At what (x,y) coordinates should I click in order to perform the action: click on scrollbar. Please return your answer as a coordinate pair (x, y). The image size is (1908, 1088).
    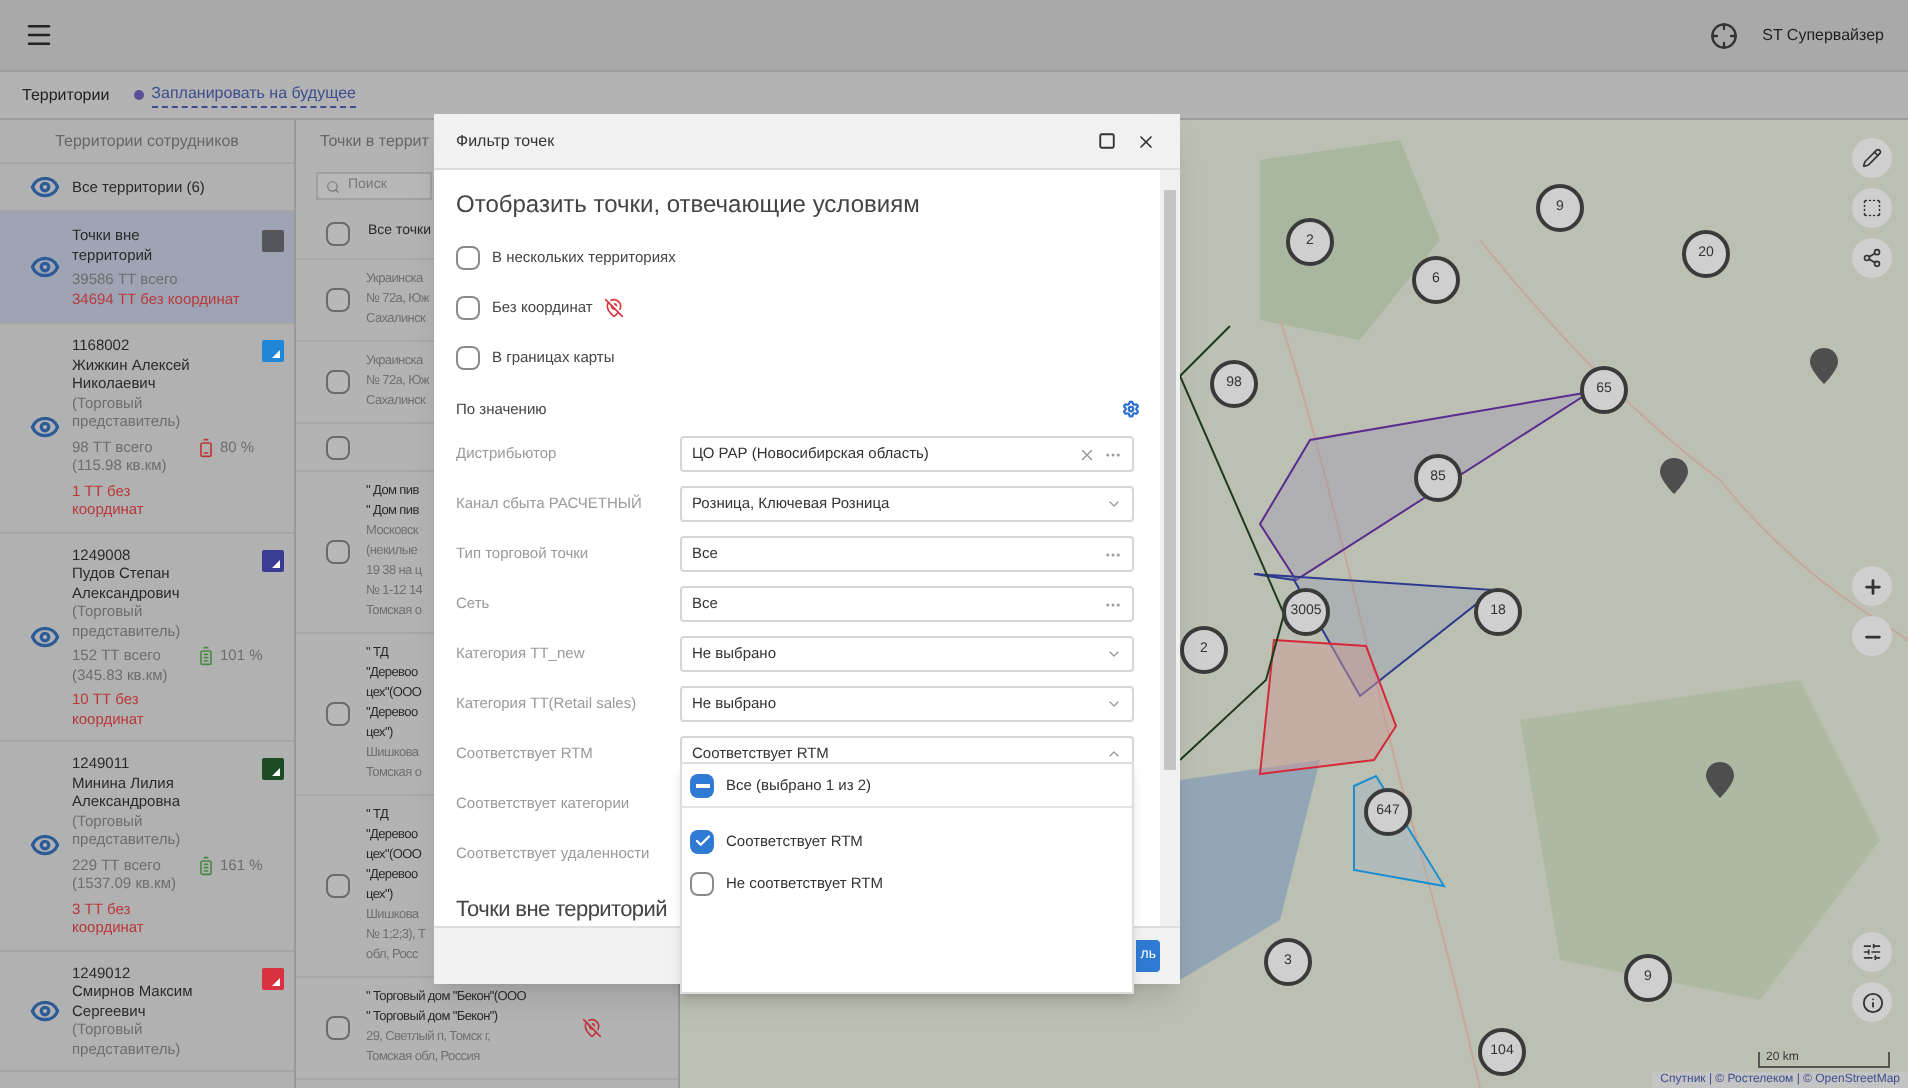
    Looking at the image, I should click on (1170, 548).